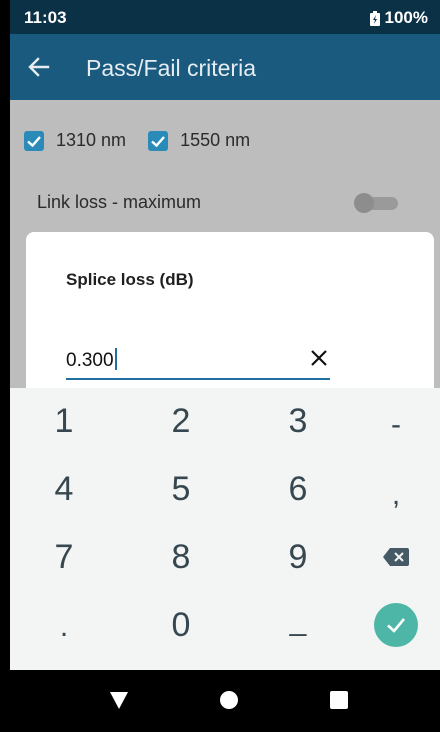 Image resolution: width=440 pixels, height=732 pixels. Describe the element at coordinates (91, 140) in the screenshot. I see `checkbox-label: 1310 nm` at that location.